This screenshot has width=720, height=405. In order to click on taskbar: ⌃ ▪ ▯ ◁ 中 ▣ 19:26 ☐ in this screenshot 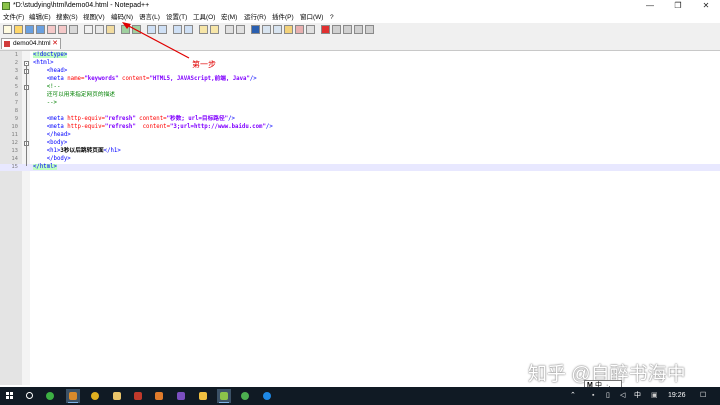, I will do `click(360, 396)`.